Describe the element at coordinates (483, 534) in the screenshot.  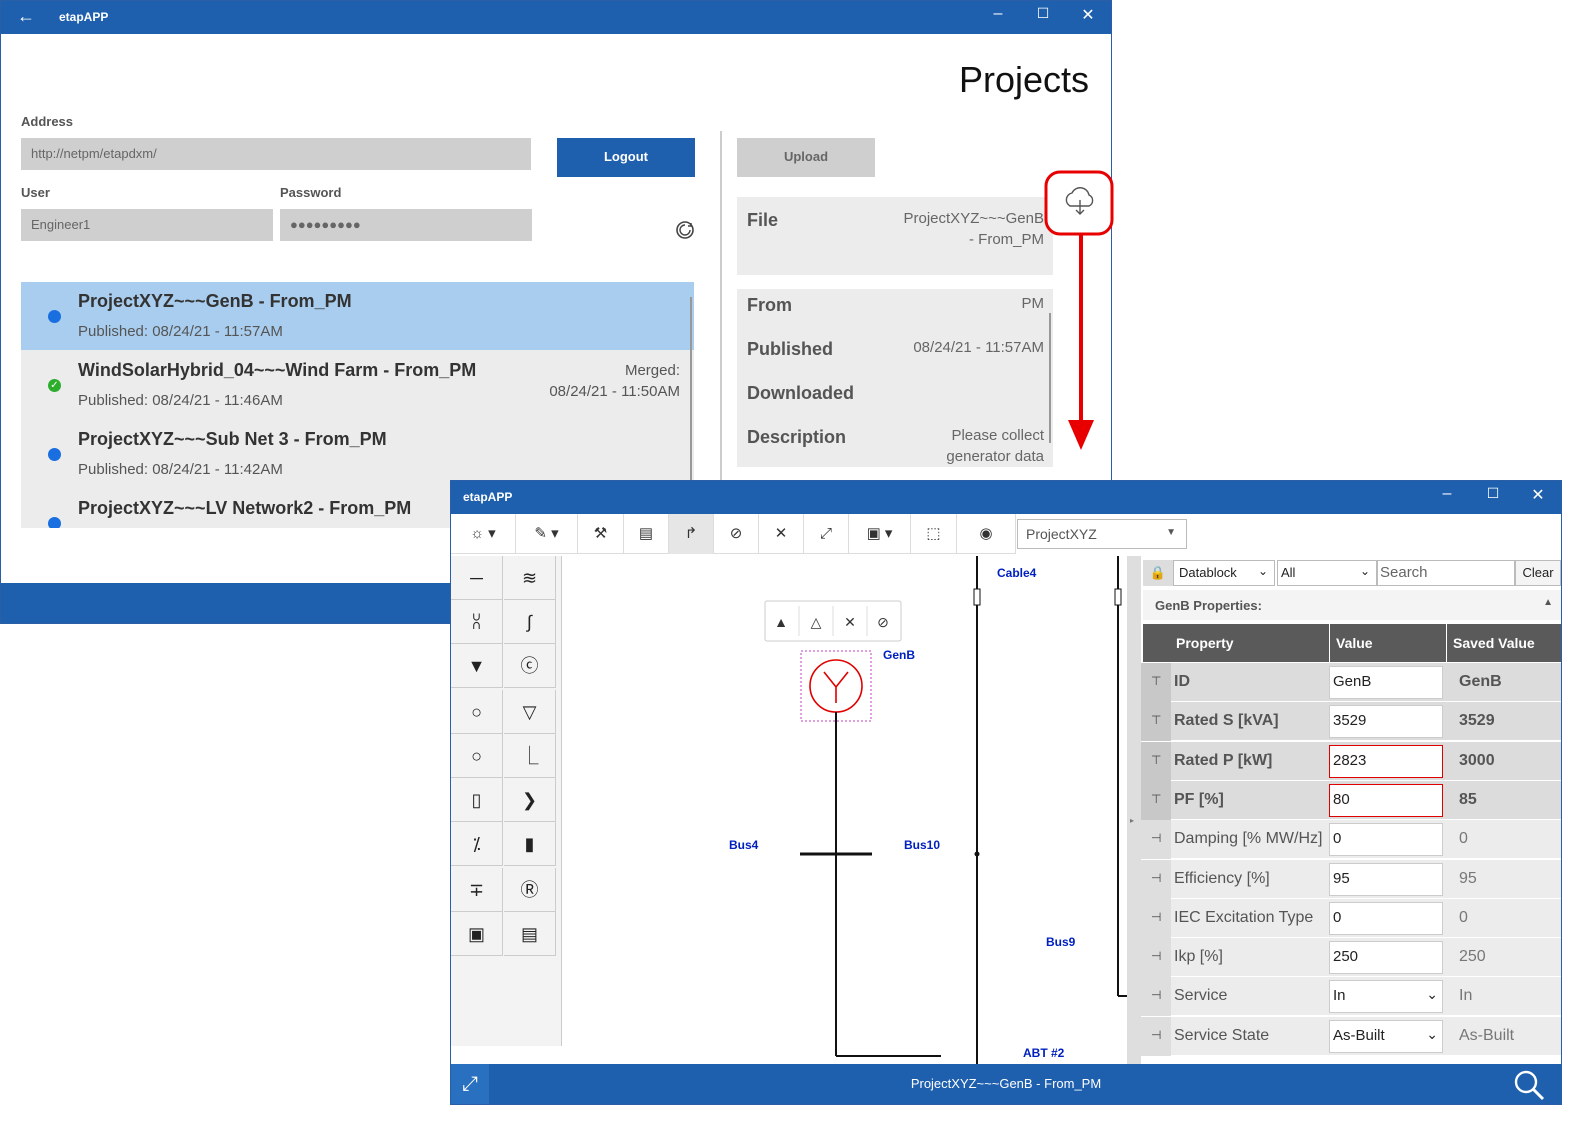
I see `settings-dropdown-icon: ☼ ▾` at that location.